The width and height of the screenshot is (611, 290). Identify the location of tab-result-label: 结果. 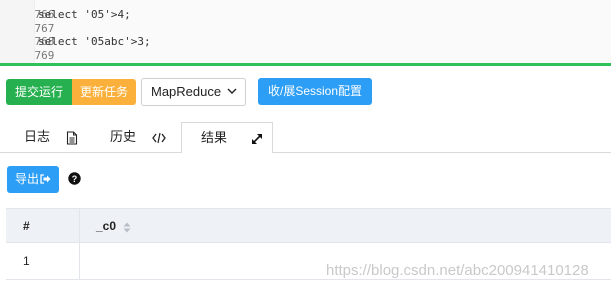
(214, 137).